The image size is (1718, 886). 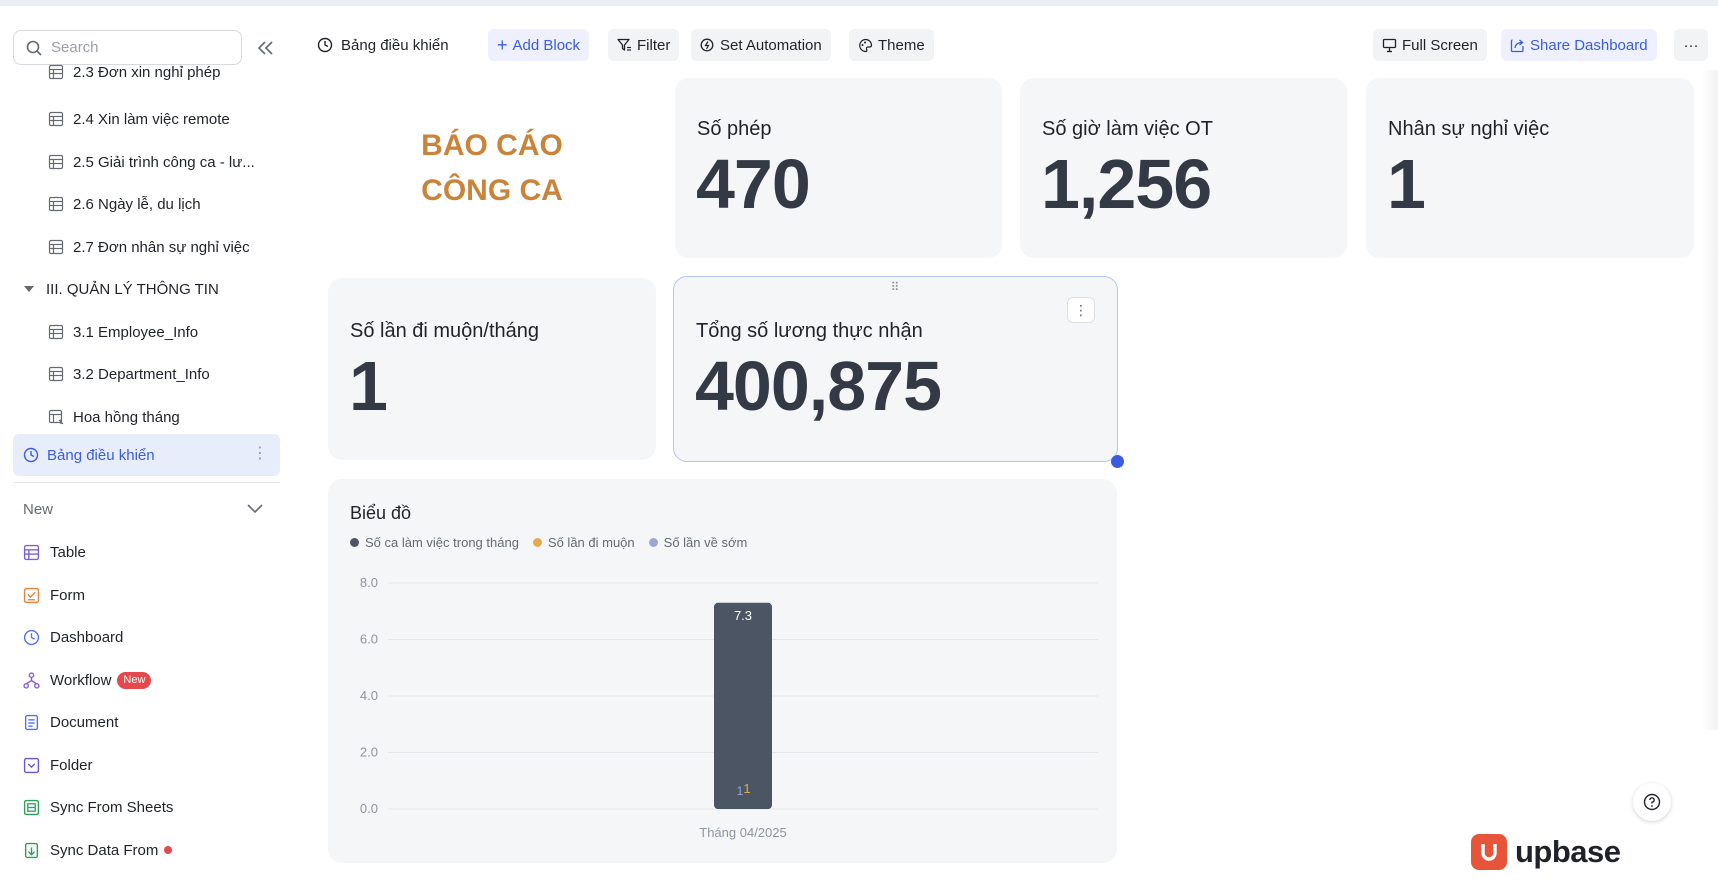 I want to click on sidebar-item-commission: Hoa hồng tháng, so click(x=114, y=417).